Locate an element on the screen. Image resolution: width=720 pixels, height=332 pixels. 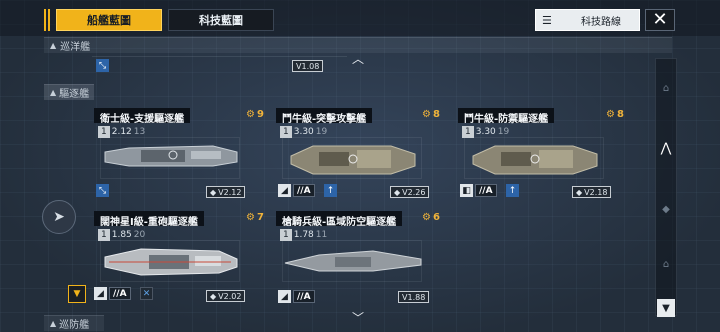
version-tag: V1.08 is located at coordinates (308, 66).